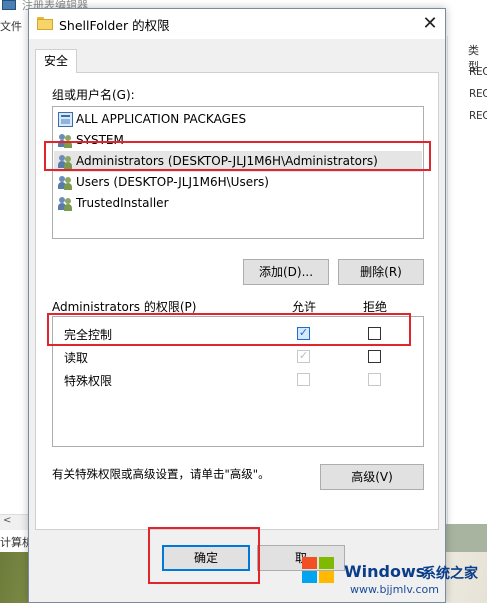 This screenshot has width=487, height=603. What do you see at coordinates (237, 156) in the screenshot?
I see `highlight-administrators` at bounding box center [237, 156].